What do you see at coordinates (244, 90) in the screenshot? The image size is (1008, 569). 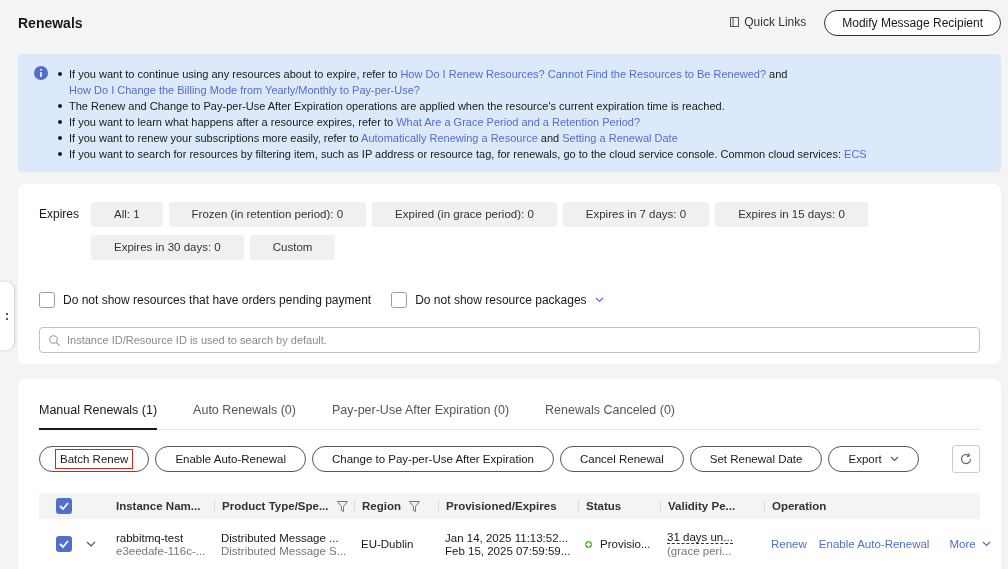 I see `help-link: How Do I Change the Billing Mode from Yearly/Monthly to Pay-per-Use?` at bounding box center [244, 90].